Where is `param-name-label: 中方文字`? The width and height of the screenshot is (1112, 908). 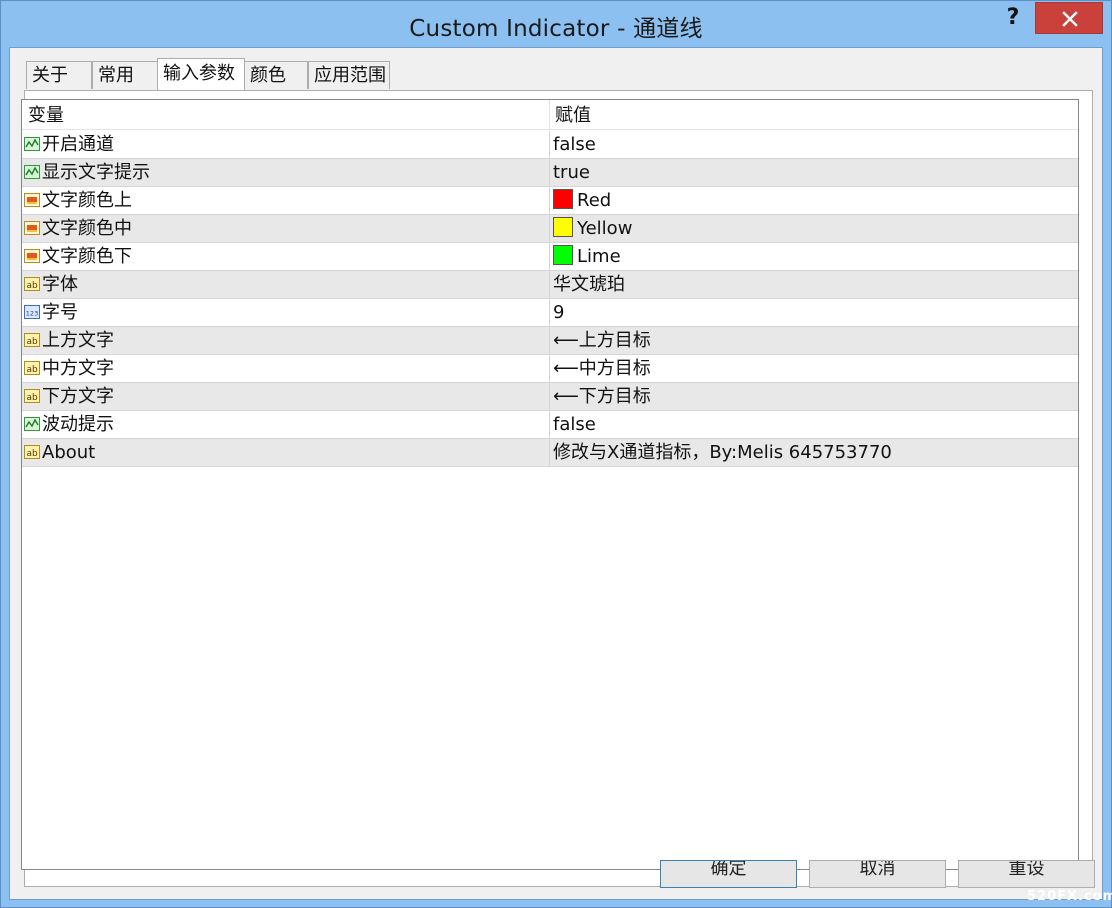
param-name-label: 中方文字 is located at coordinates (78, 368).